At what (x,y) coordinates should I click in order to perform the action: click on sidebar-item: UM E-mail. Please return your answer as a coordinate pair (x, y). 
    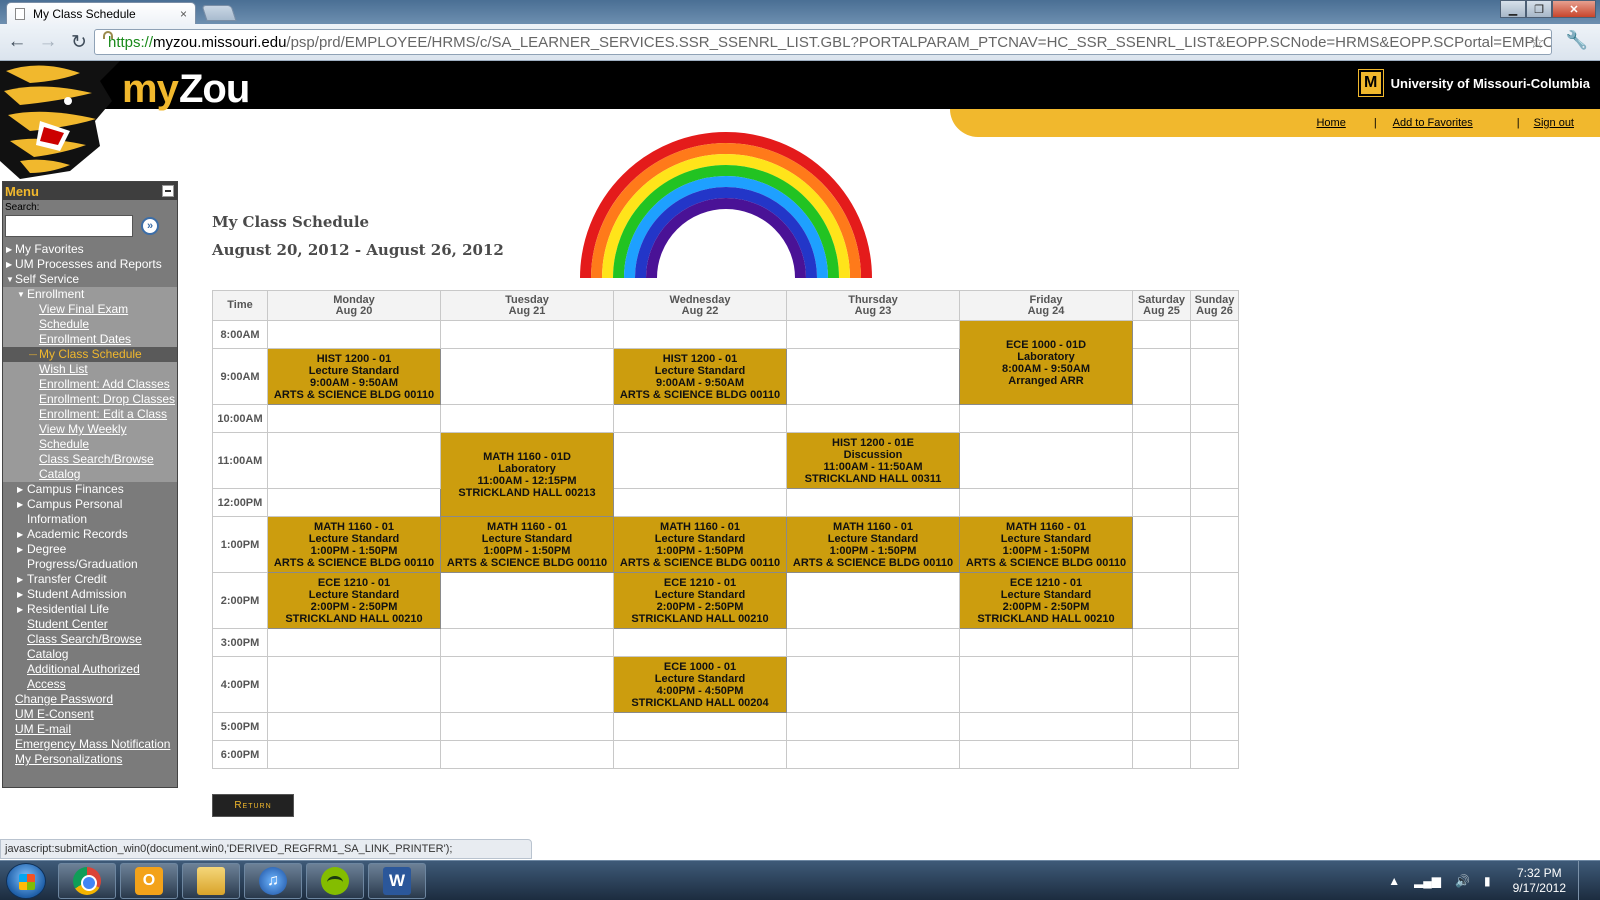
    Looking at the image, I should click on (90, 729).